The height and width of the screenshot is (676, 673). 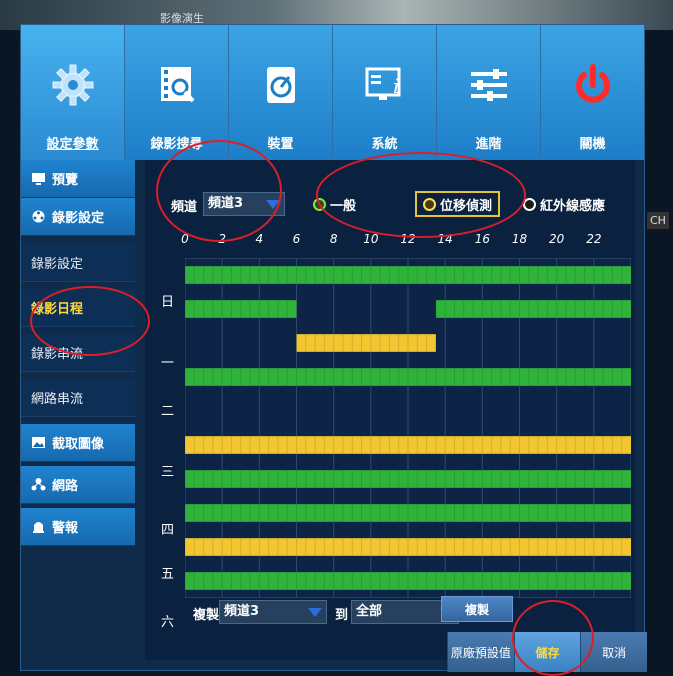 I want to click on hour-tick-label: 10, so click(x=371, y=239).